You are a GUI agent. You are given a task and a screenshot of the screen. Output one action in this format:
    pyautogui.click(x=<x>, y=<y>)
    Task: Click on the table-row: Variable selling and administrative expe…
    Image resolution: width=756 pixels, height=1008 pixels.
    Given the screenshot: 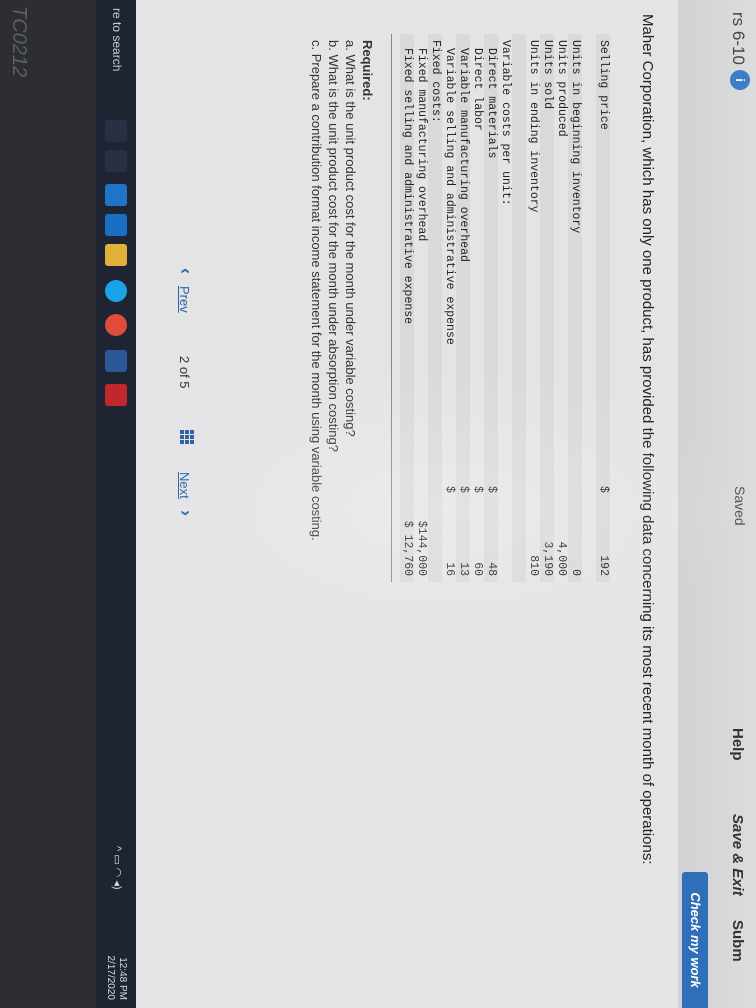 What is the action you would take?
    pyautogui.click(x=449, y=308)
    